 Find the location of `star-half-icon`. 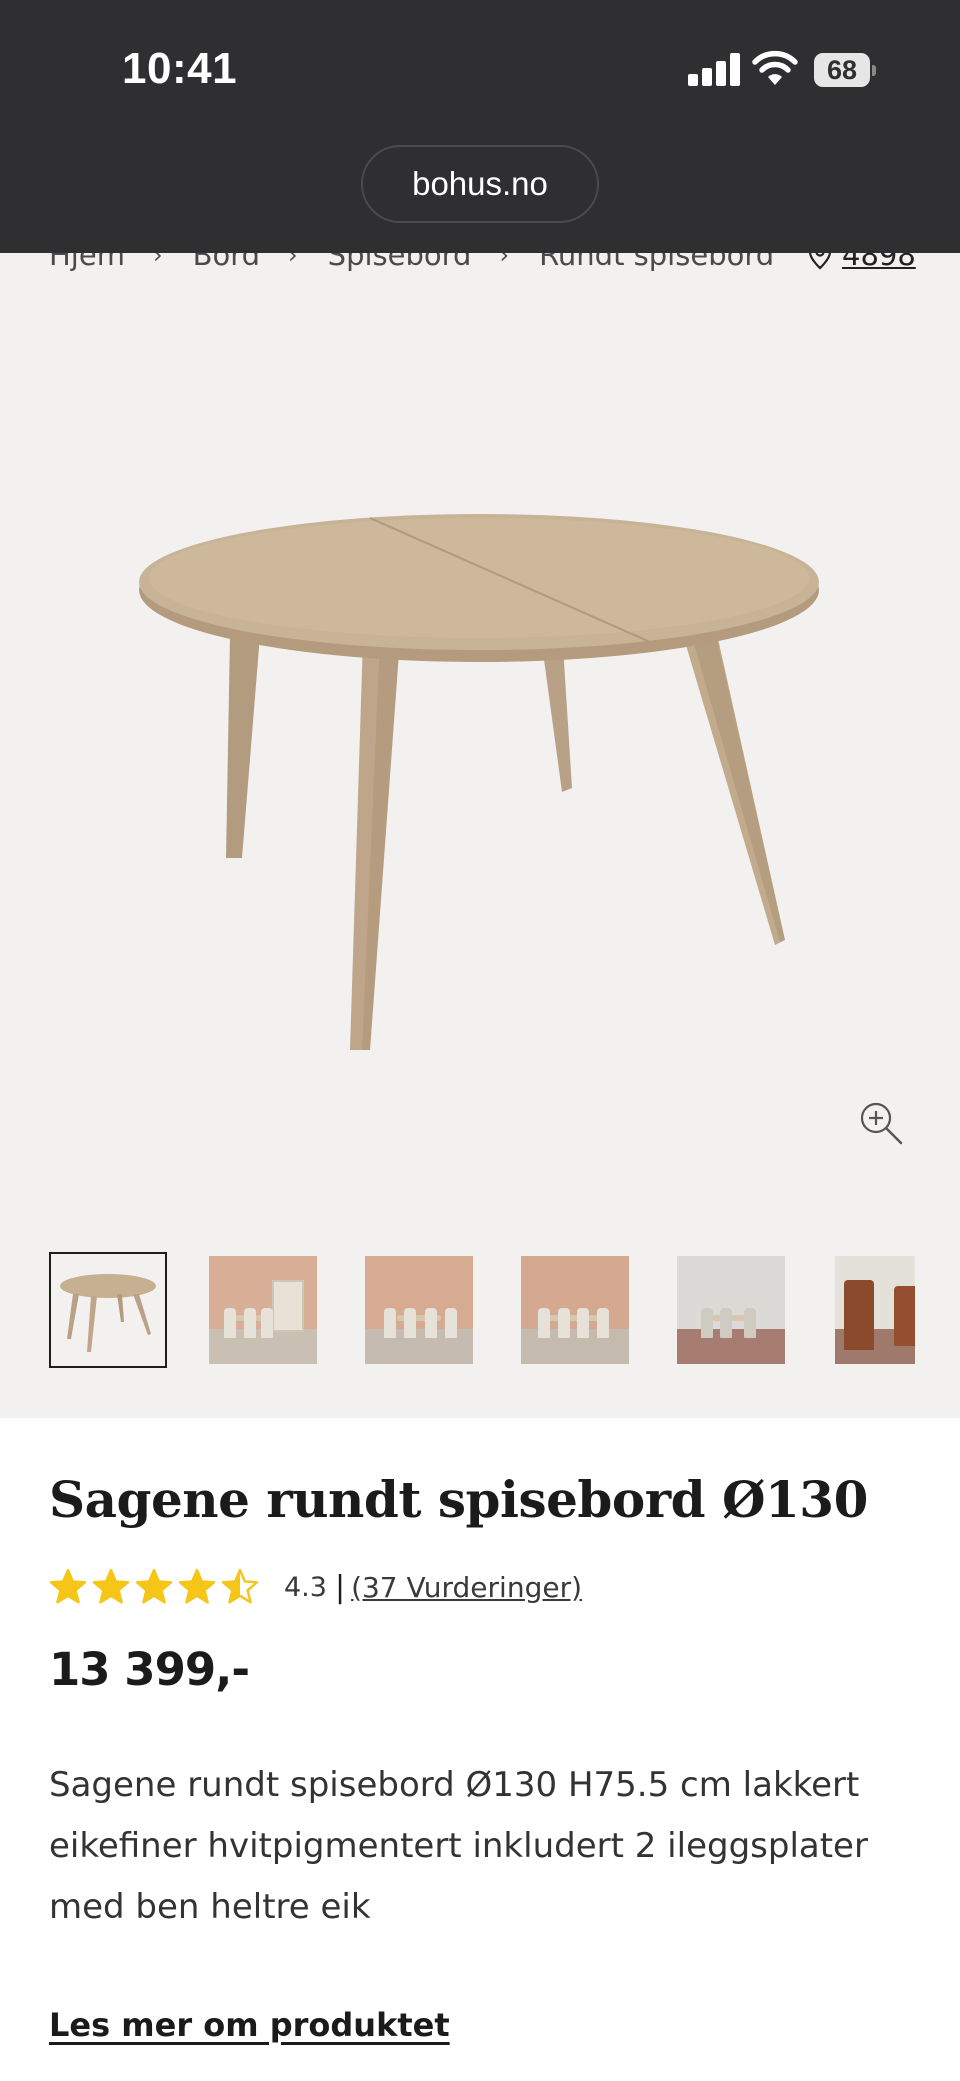

star-half-icon is located at coordinates (240, 1586).